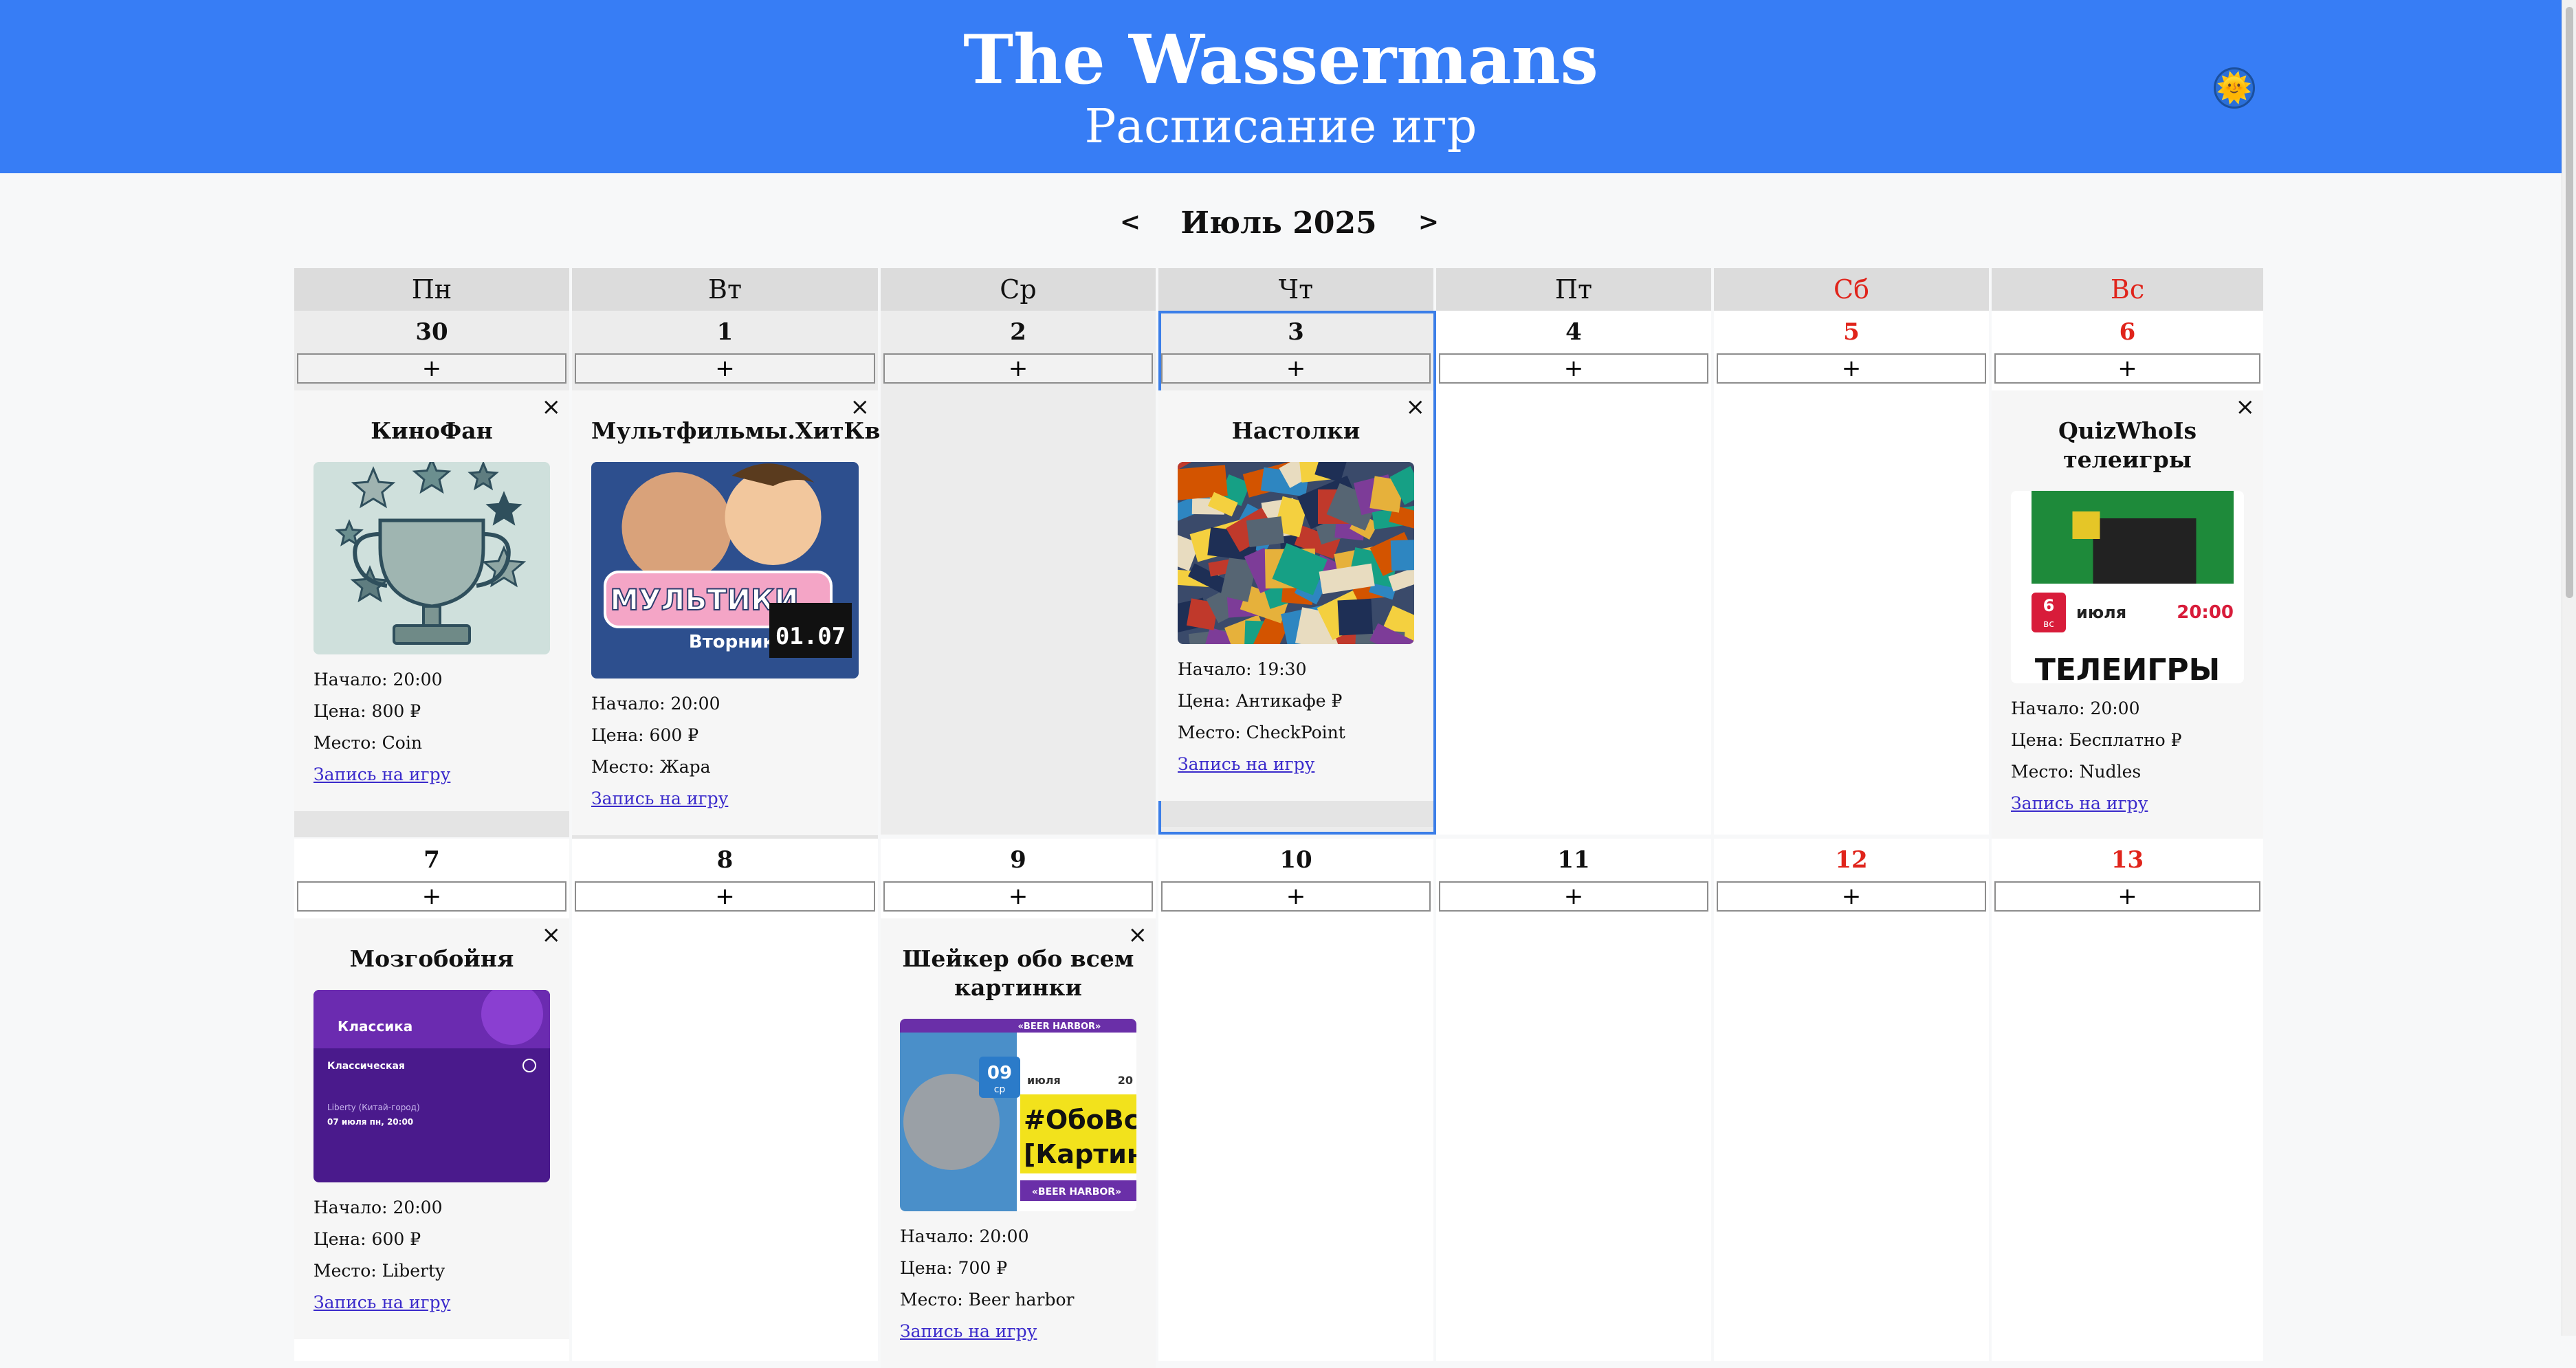 The image size is (2576, 1368). What do you see at coordinates (432, 634) in the screenshot?
I see `trophy-base` at bounding box center [432, 634].